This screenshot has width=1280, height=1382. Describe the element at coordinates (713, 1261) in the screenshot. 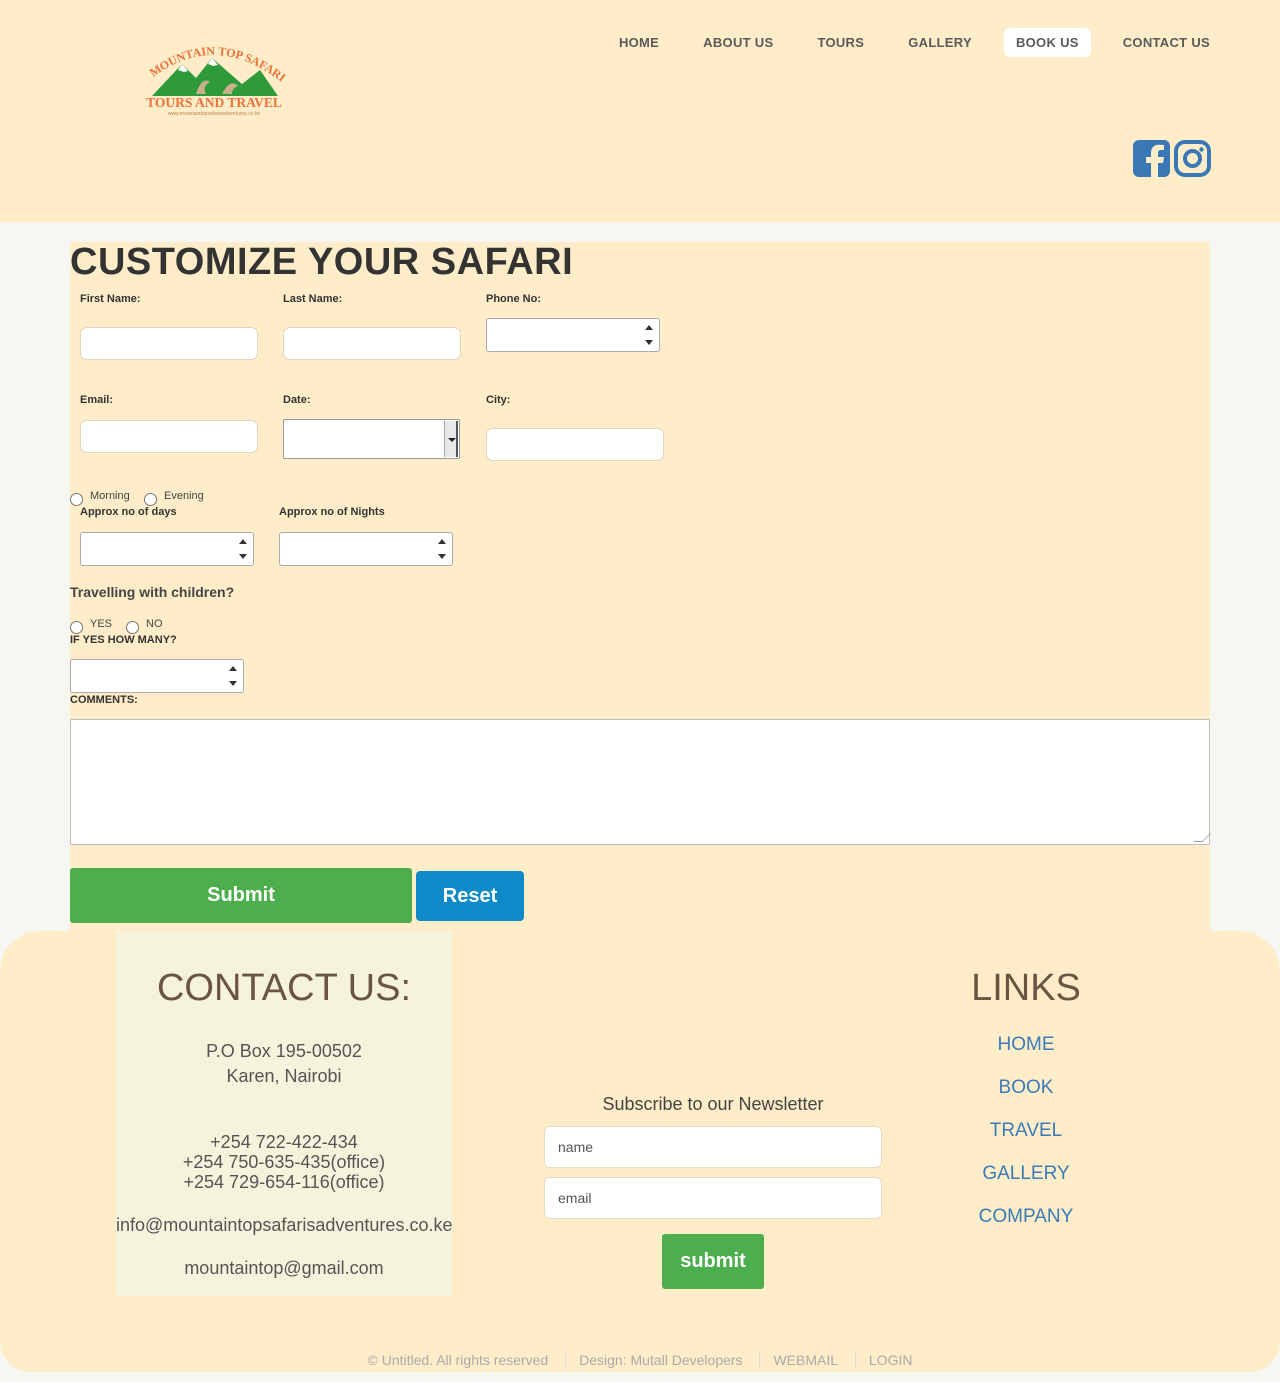

I see `newsletter-submit-button: submit` at that location.